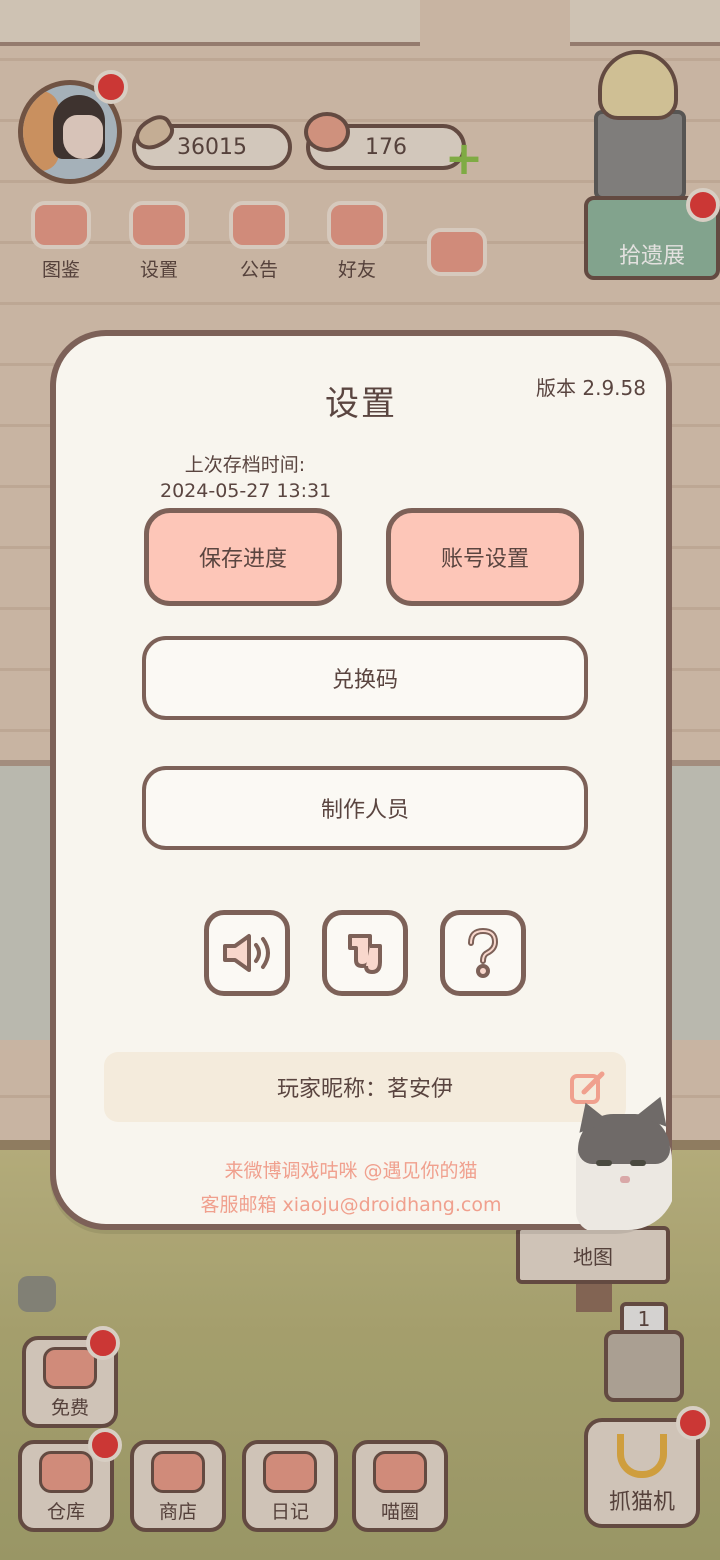 The height and width of the screenshot is (1560, 720). I want to click on credits-button: 制作人员, so click(365, 808).